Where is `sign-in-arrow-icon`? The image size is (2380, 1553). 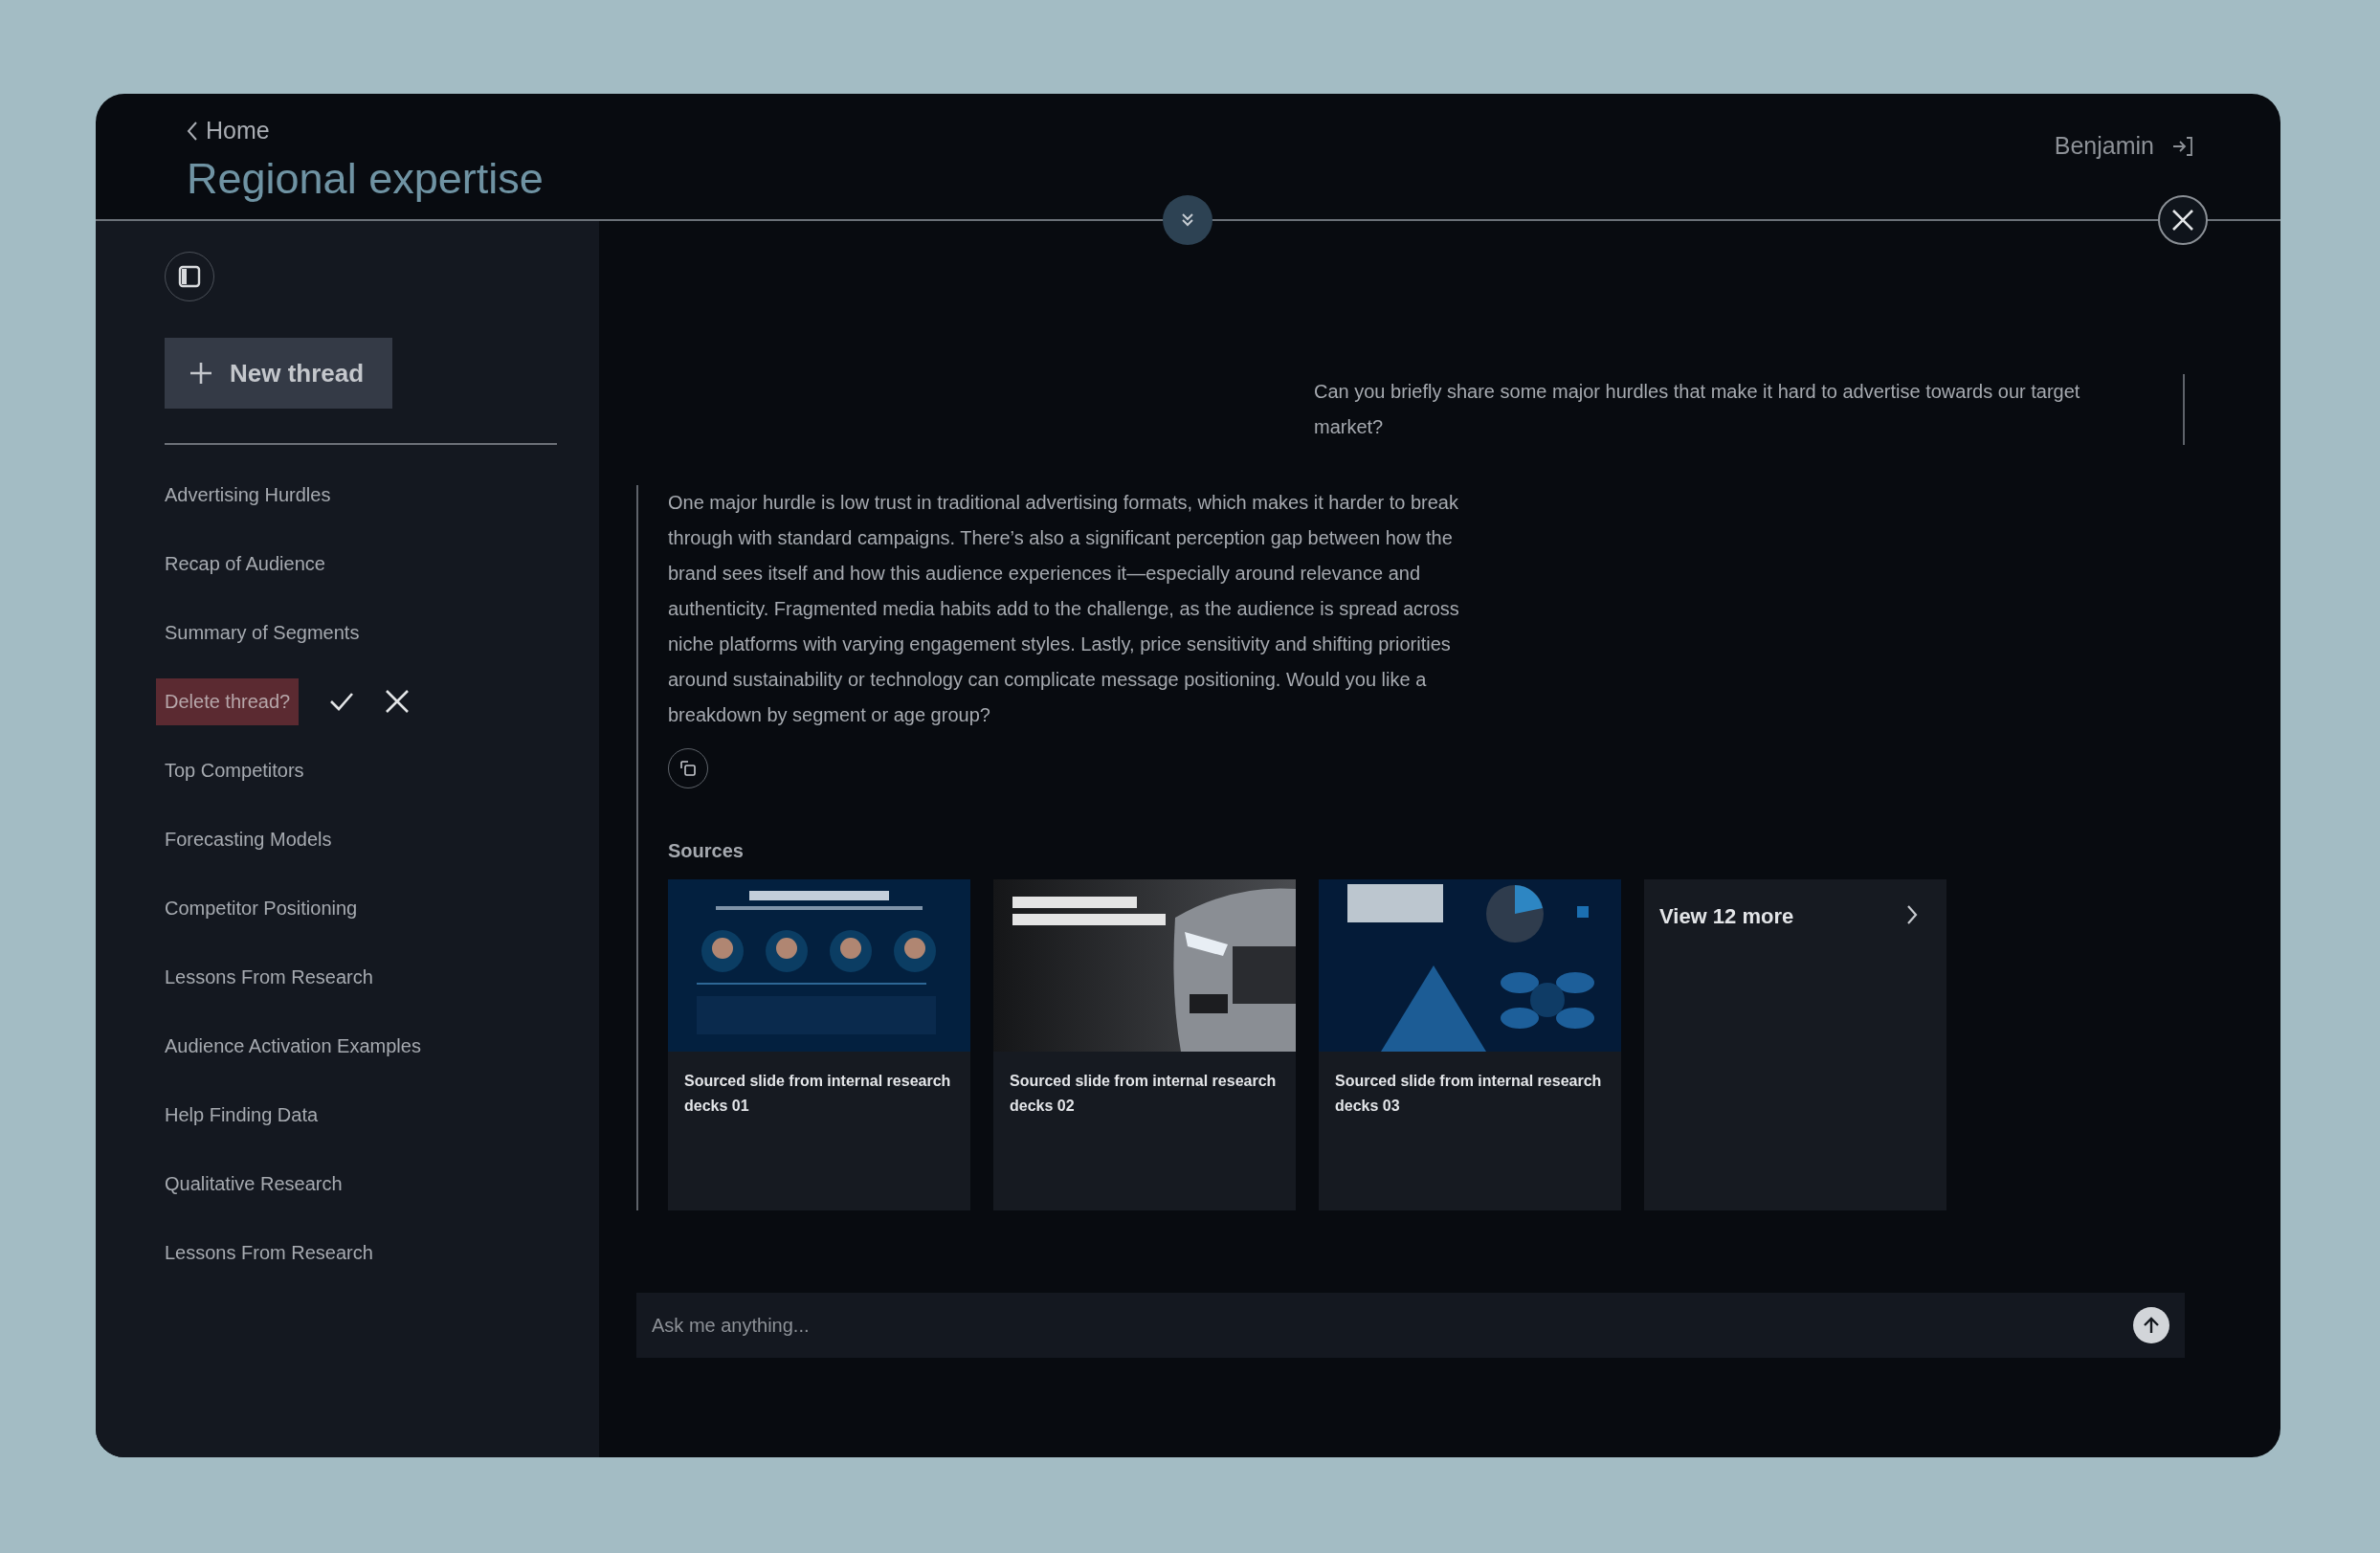
sign-in-arrow-icon is located at coordinates (2182, 146).